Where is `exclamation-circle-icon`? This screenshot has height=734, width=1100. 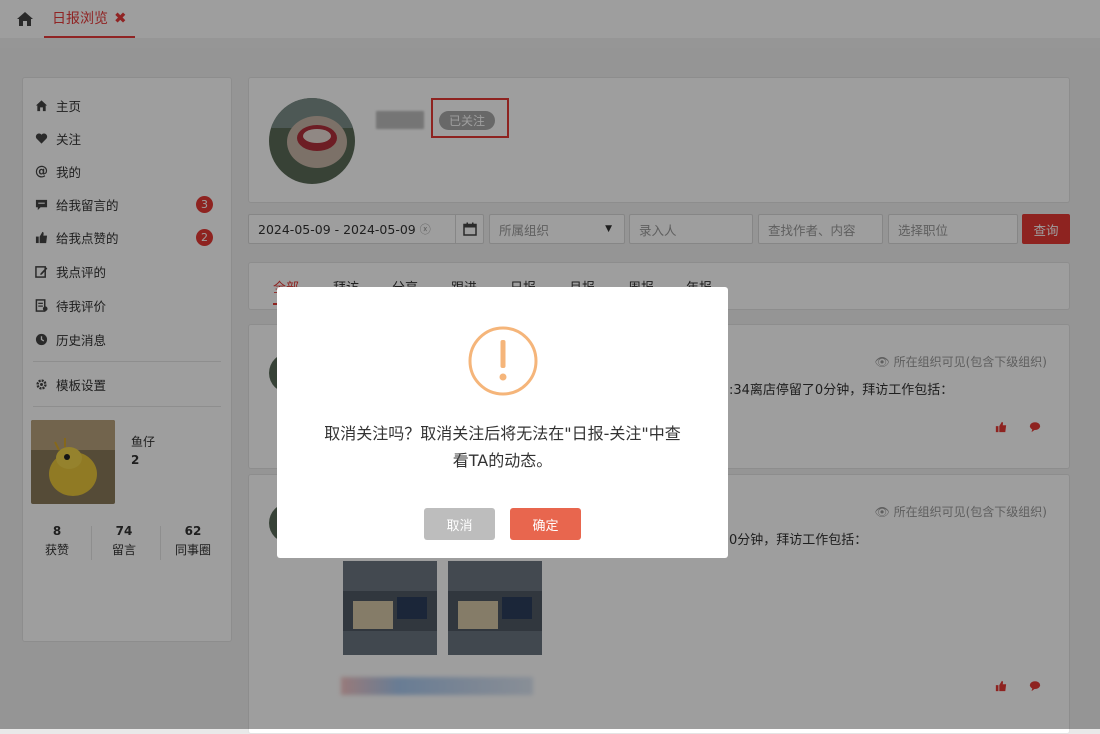
exclamation-circle-icon is located at coordinates (503, 361).